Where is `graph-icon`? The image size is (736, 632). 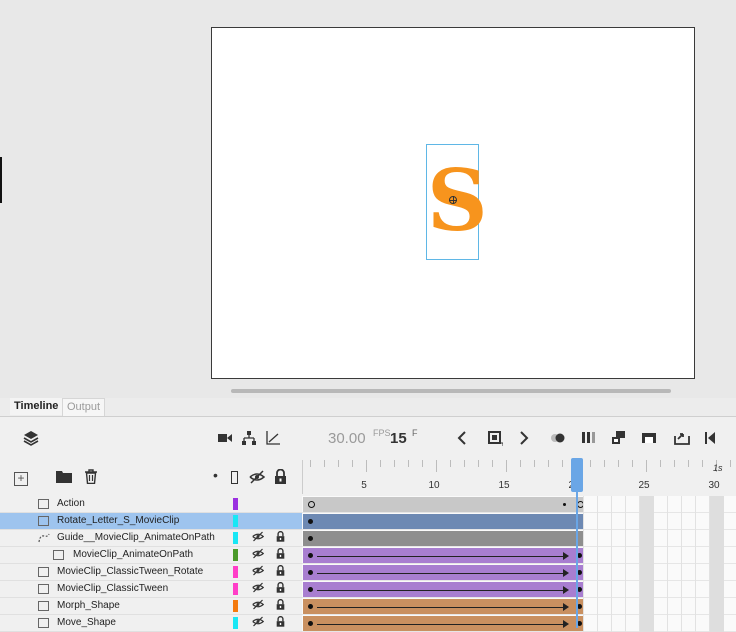
graph-icon is located at coordinates (273, 439).